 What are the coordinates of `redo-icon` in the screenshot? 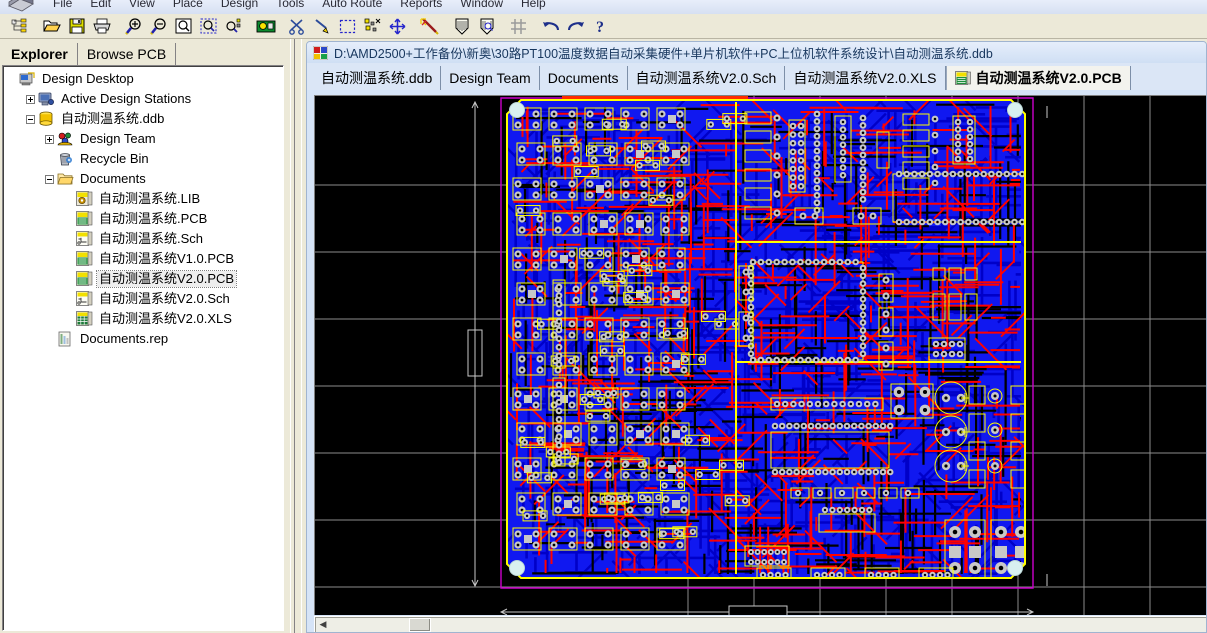 It's located at (575, 26).